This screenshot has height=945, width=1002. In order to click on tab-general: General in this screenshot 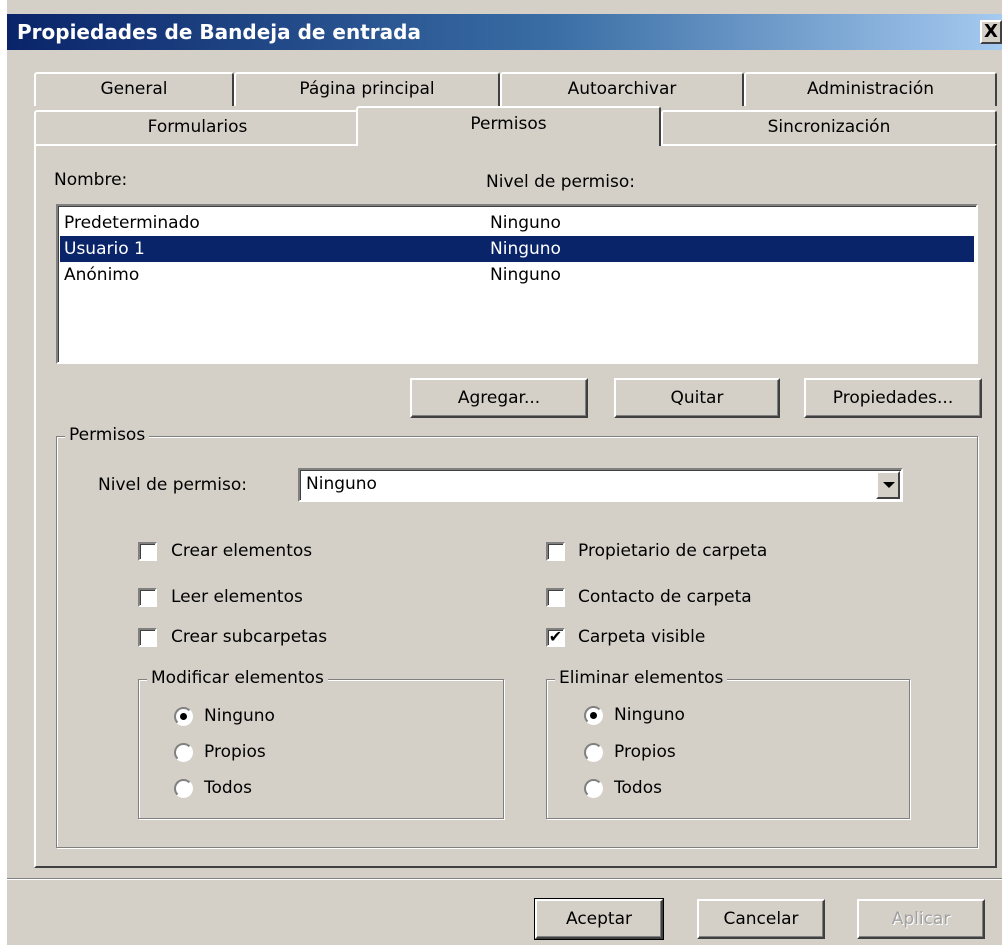, I will do `click(134, 89)`.